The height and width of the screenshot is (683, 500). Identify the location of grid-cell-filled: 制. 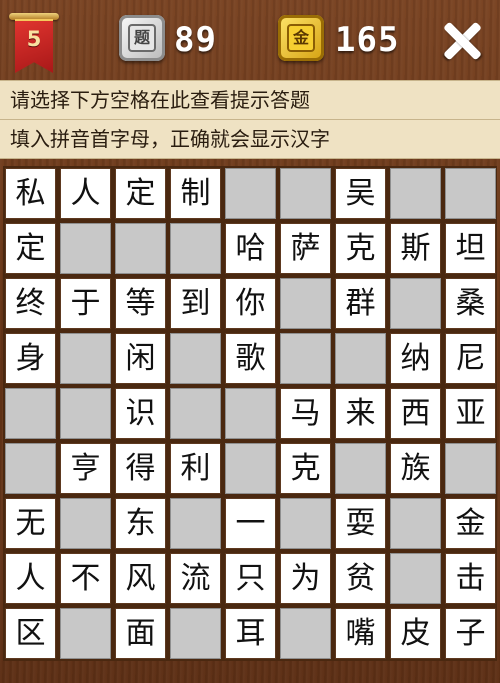
(195, 193).